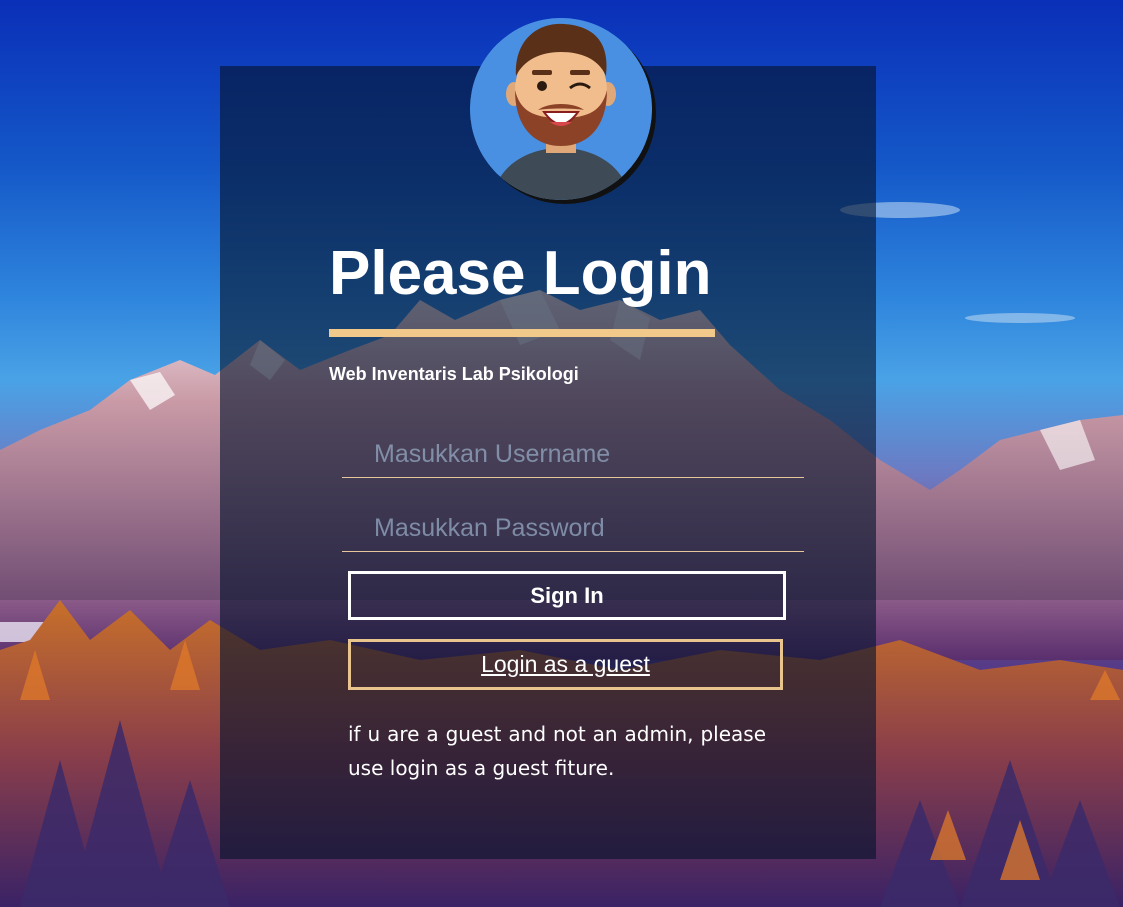 The height and width of the screenshot is (907, 1123). What do you see at coordinates (561, 109) in the screenshot?
I see `winking-man-avatar-icon` at bounding box center [561, 109].